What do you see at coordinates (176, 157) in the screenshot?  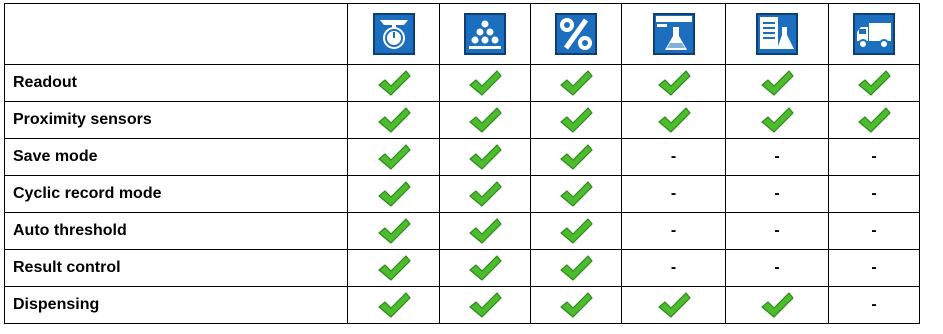 I see `row-label: Save mode` at bounding box center [176, 157].